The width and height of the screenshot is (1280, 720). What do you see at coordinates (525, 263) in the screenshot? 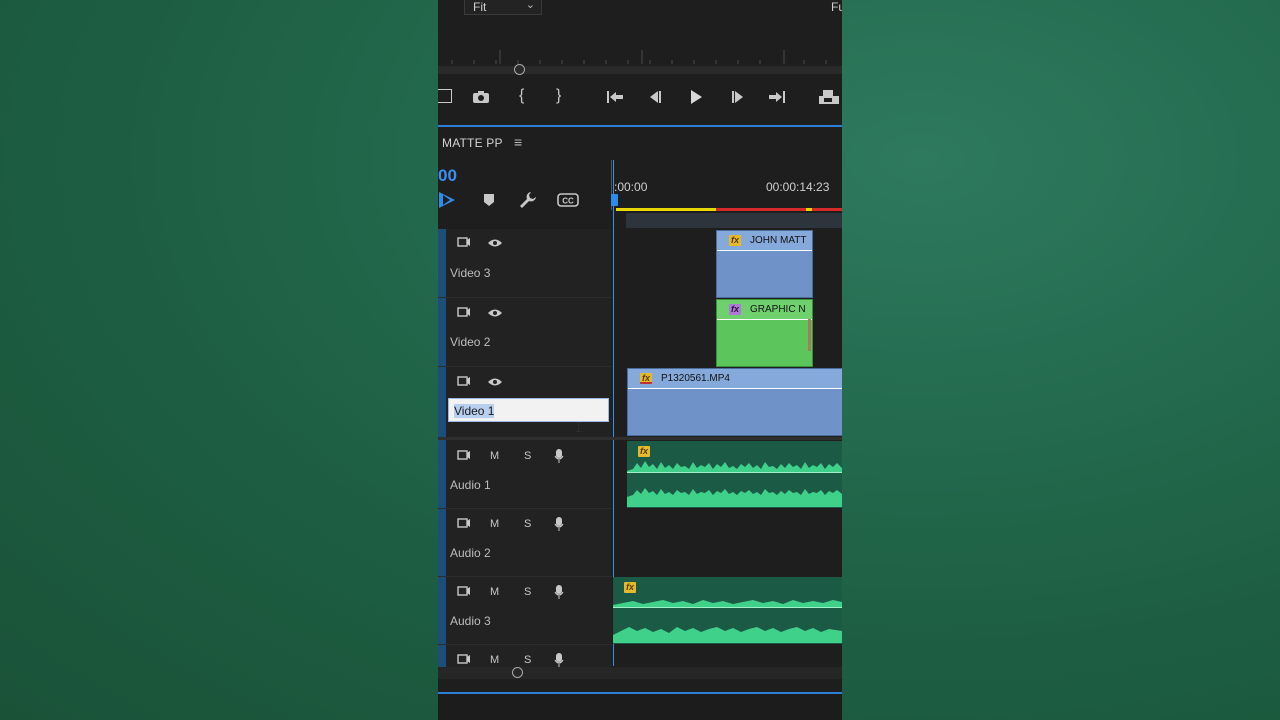
I see `track-header-video-3: Video 3` at bounding box center [525, 263].